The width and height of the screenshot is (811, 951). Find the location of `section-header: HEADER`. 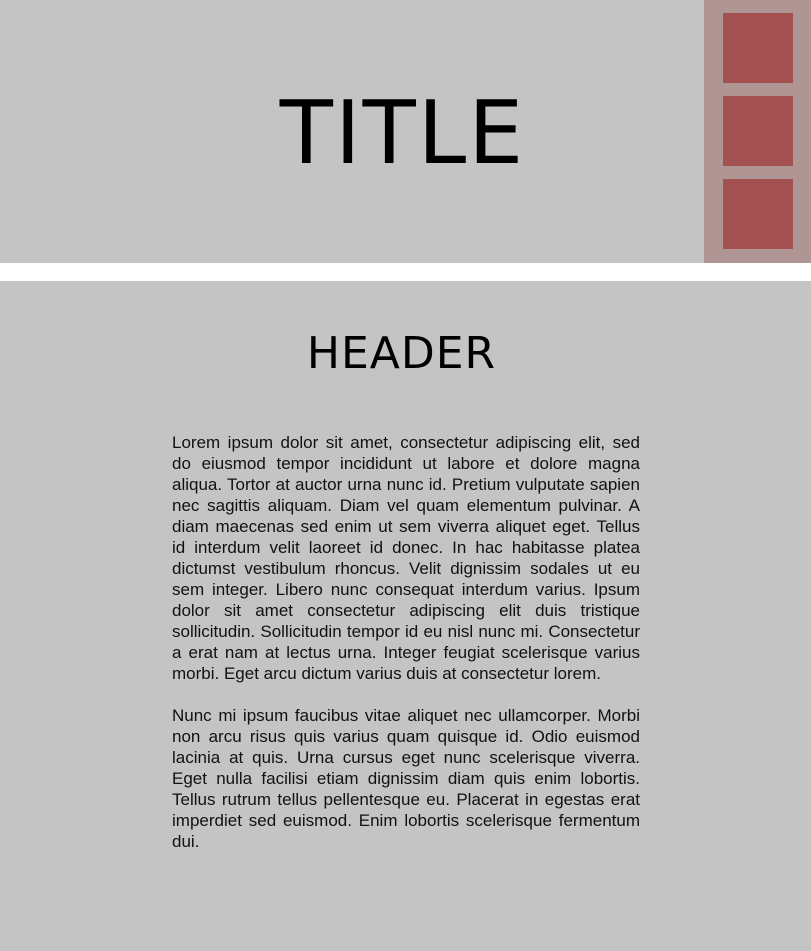

section-header: HEADER is located at coordinates (401, 353).